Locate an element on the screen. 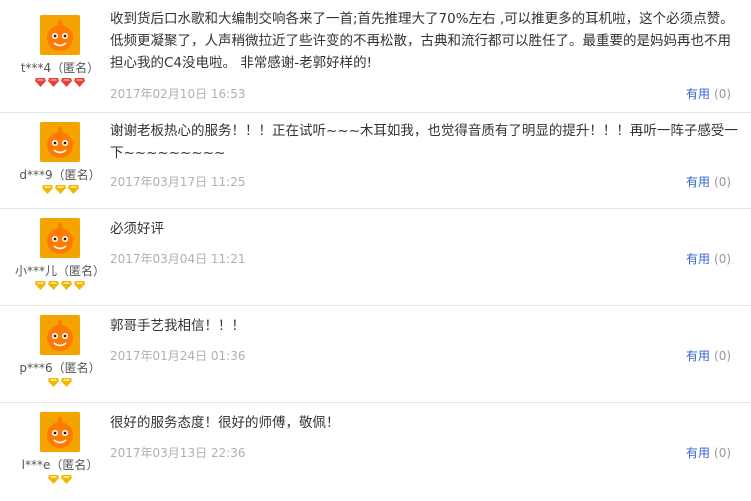 This screenshot has height=501, width=751. review-date: 2017年01月24日 01:36 is located at coordinates (178, 356).